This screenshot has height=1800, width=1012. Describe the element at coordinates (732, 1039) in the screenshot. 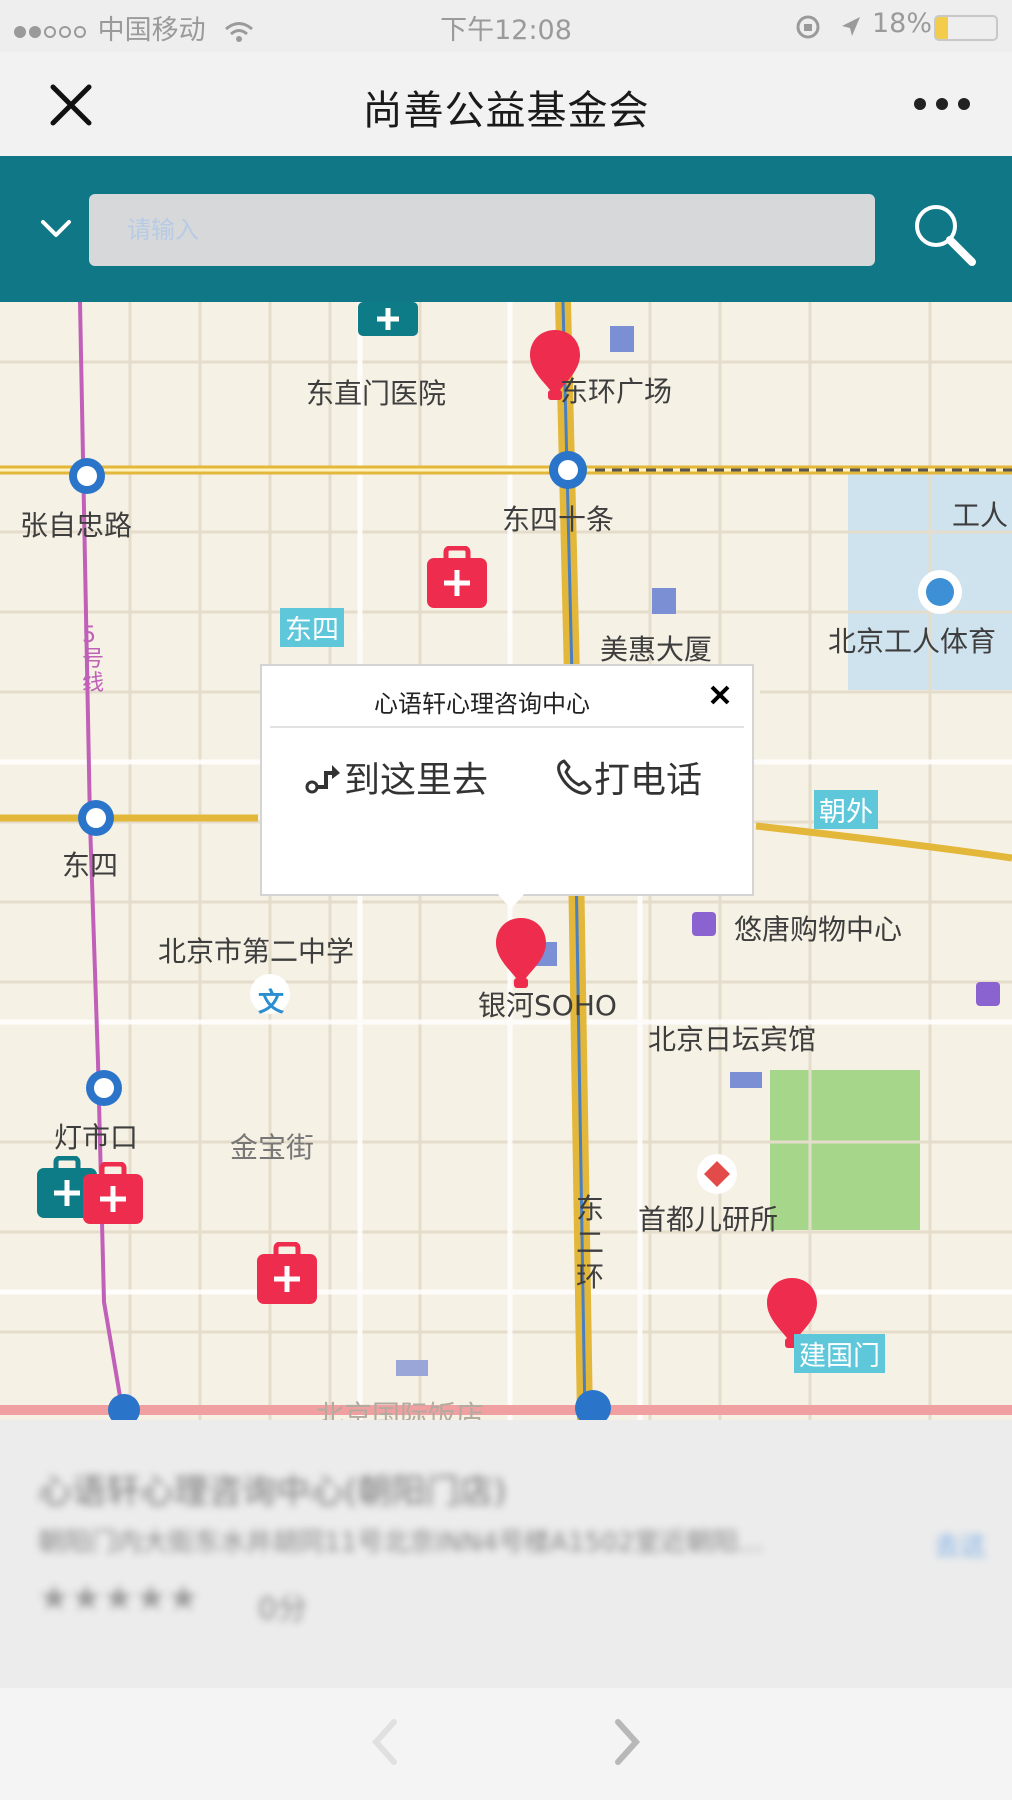

I see `map-label: 北京日坛宾馆` at that location.